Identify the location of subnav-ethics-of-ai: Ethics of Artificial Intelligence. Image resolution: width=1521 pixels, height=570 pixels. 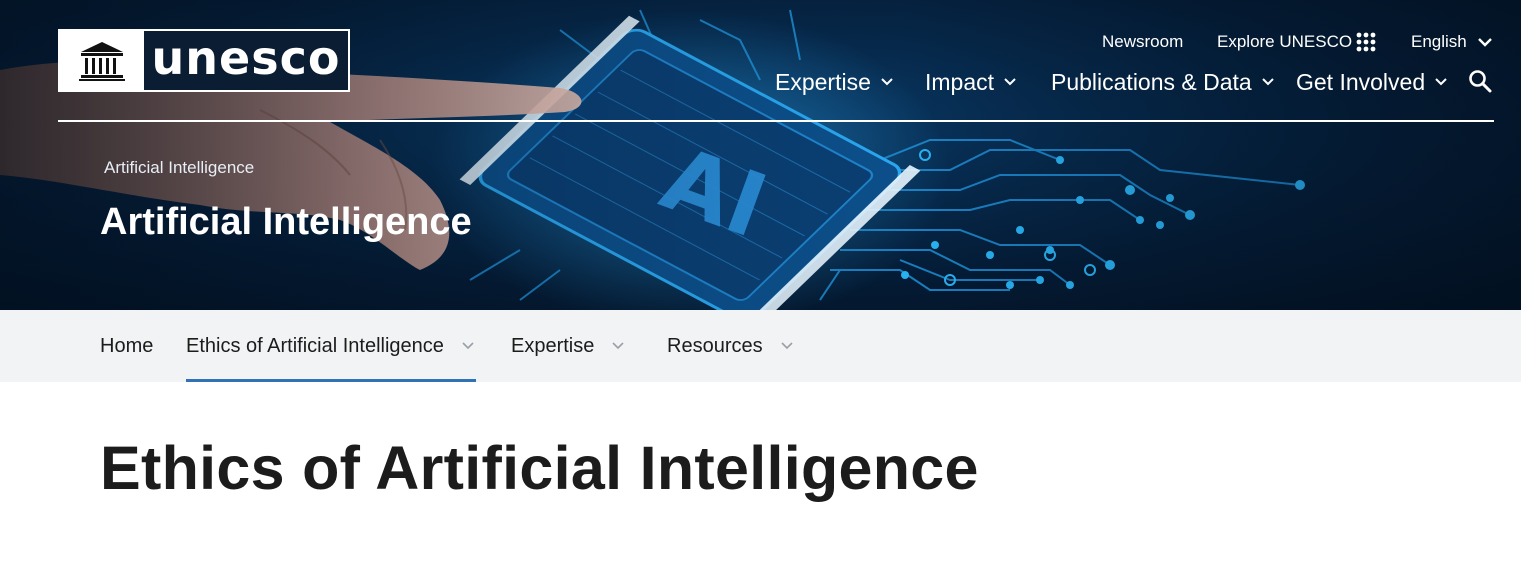
(330, 346).